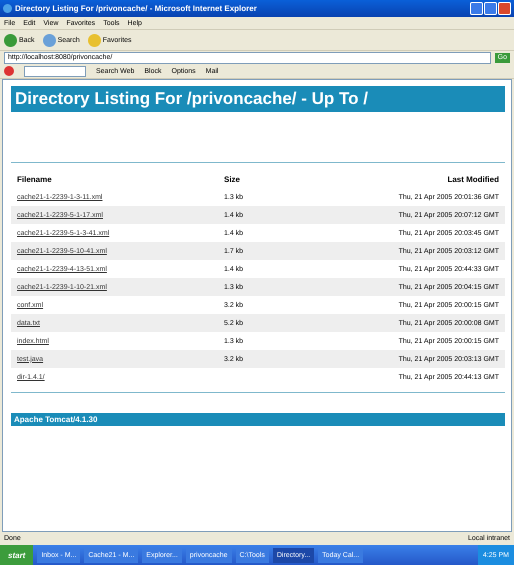 The height and width of the screenshot is (565, 514). Describe the element at coordinates (117, 179) in the screenshot. I see `column-header: Filename` at that location.